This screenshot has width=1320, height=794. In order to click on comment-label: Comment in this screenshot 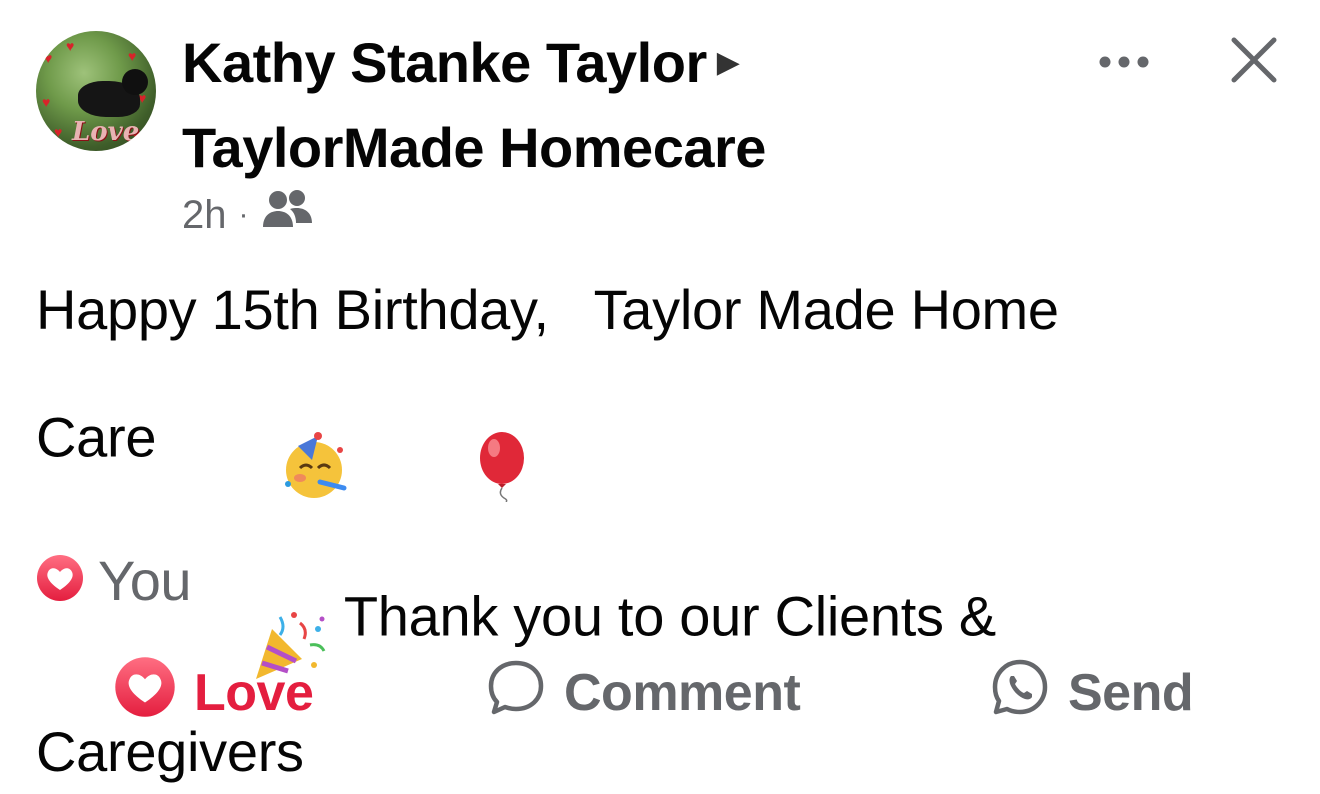, I will do `click(682, 693)`.